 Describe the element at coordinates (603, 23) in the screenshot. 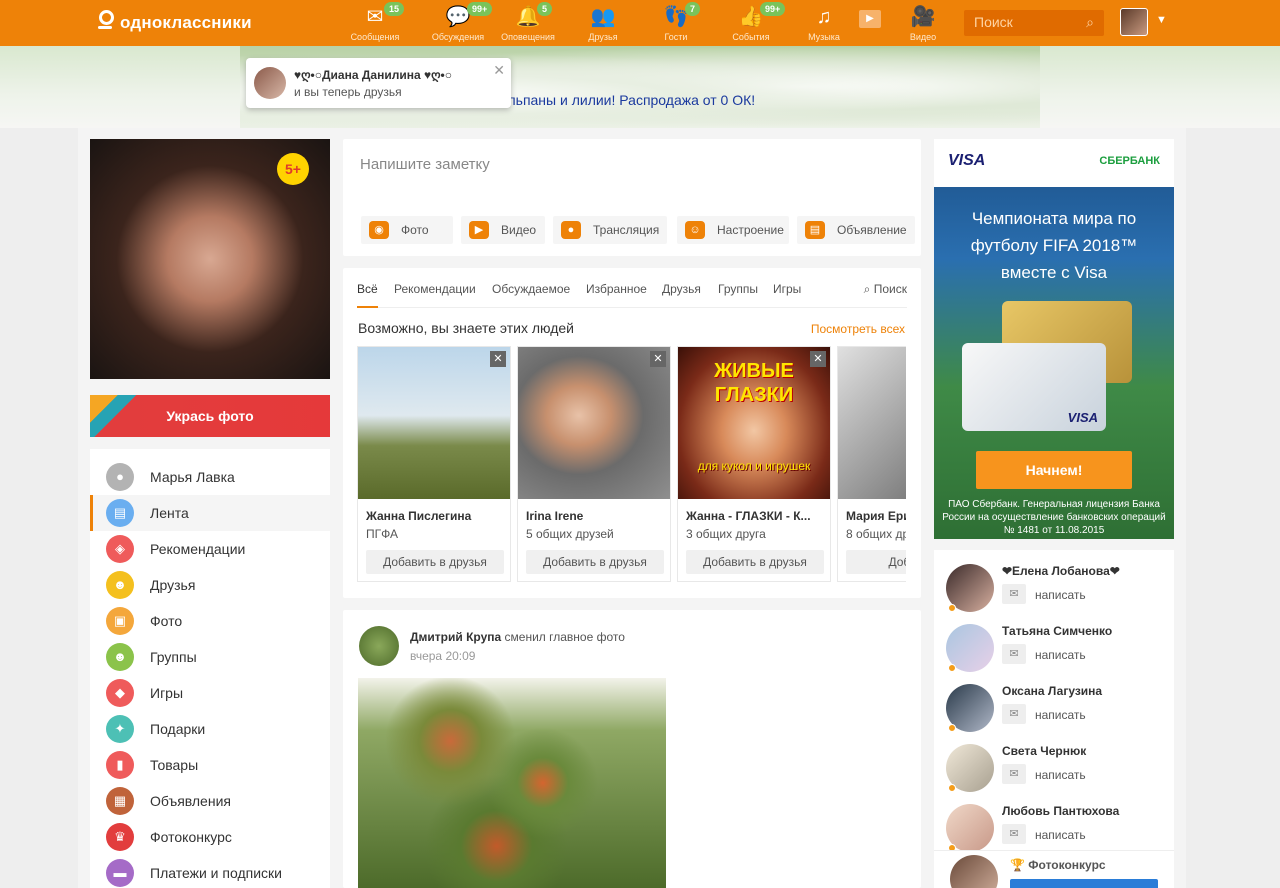

I see `nav-friends: 👥 Друзья` at that location.